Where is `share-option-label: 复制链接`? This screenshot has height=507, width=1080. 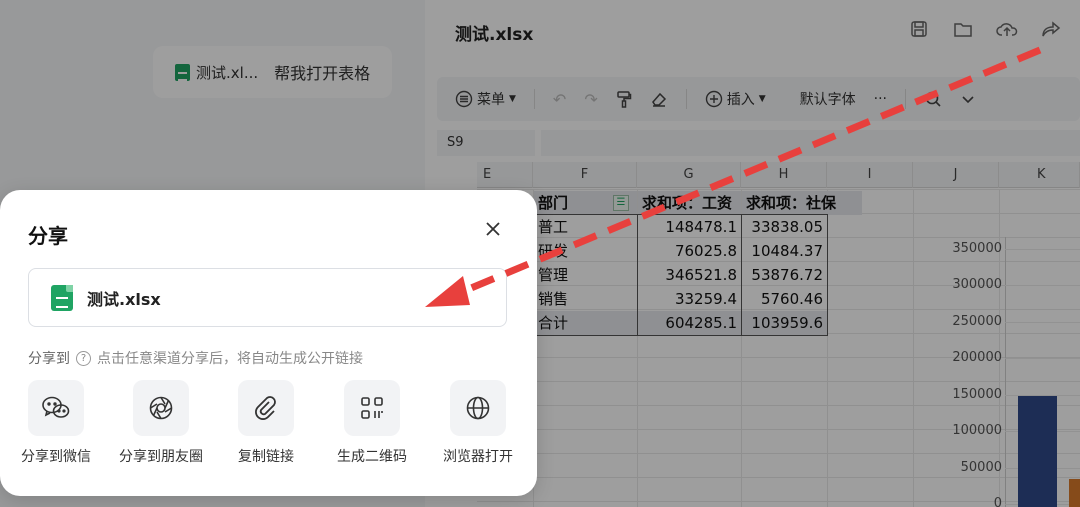 share-option-label: 复制链接 is located at coordinates (266, 457).